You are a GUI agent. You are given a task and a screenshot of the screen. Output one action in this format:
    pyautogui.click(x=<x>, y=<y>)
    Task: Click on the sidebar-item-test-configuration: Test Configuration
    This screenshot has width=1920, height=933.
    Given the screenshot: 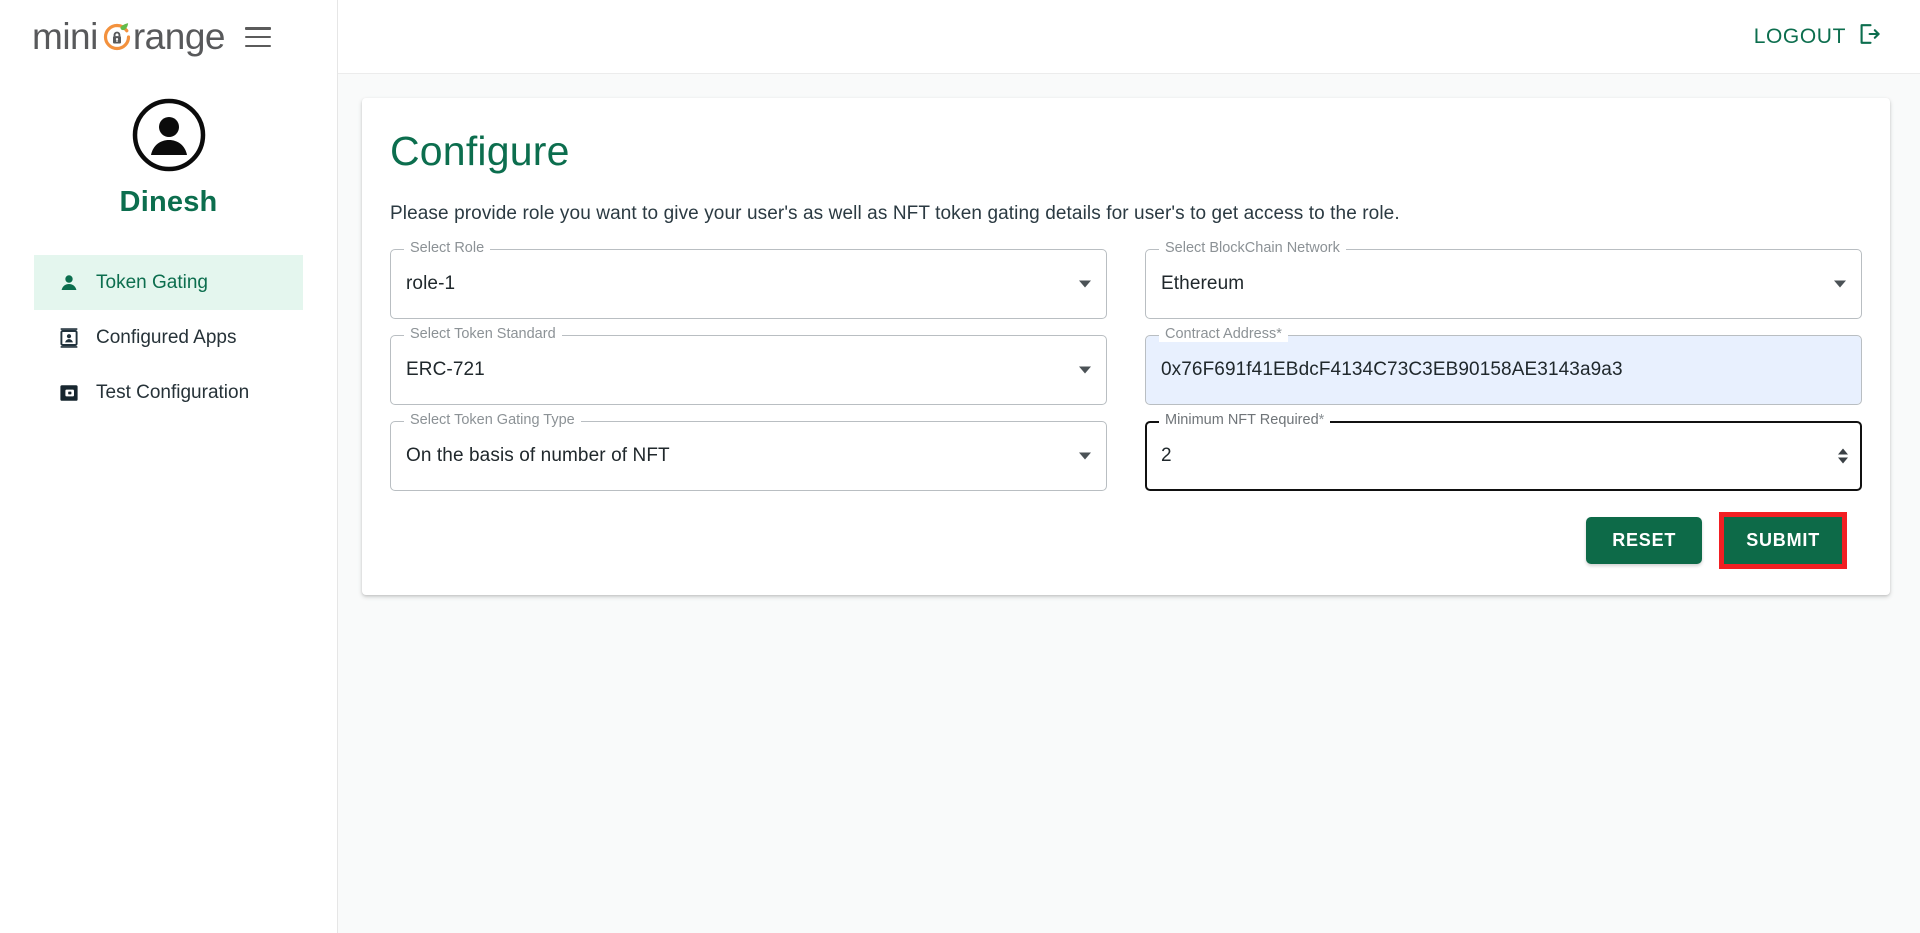 What is the action you would take?
    pyautogui.click(x=168, y=392)
    